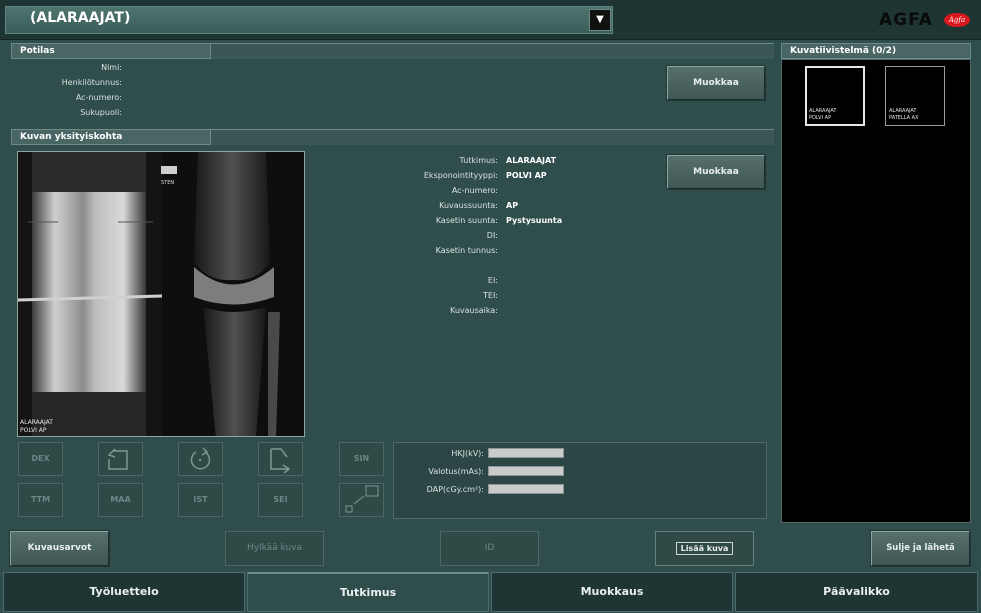 This screenshot has width=981, height=613. What do you see at coordinates (492, 235) in the screenshot?
I see `di-label: DI:` at bounding box center [492, 235].